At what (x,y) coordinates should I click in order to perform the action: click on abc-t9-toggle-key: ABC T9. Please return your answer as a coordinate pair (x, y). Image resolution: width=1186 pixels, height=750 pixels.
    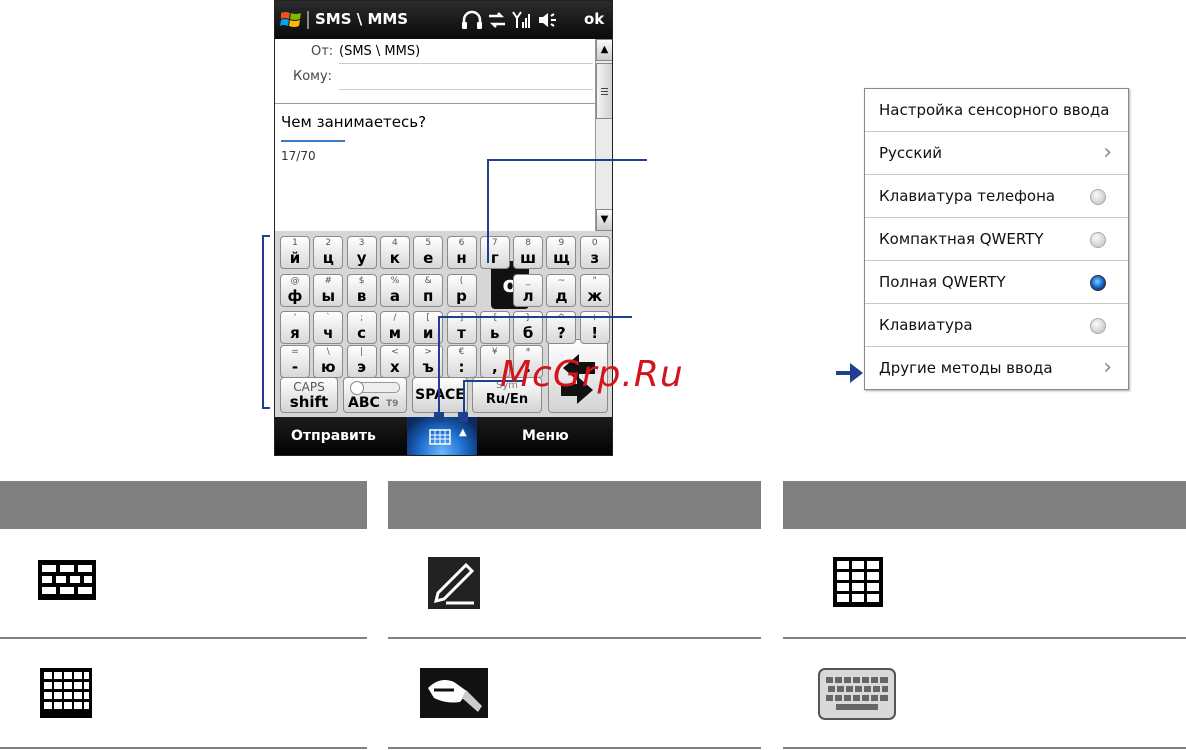
    Looking at the image, I should click on (375, 395).